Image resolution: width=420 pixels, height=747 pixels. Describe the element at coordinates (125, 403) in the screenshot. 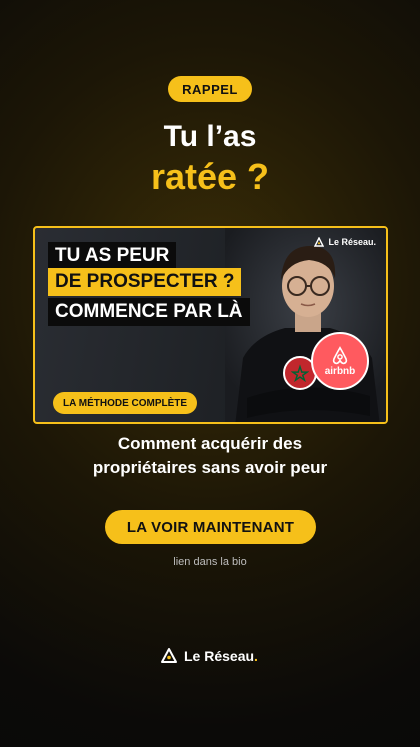

I see `method-pill: LA MÉTHODE COMPLÈTE` at that location.